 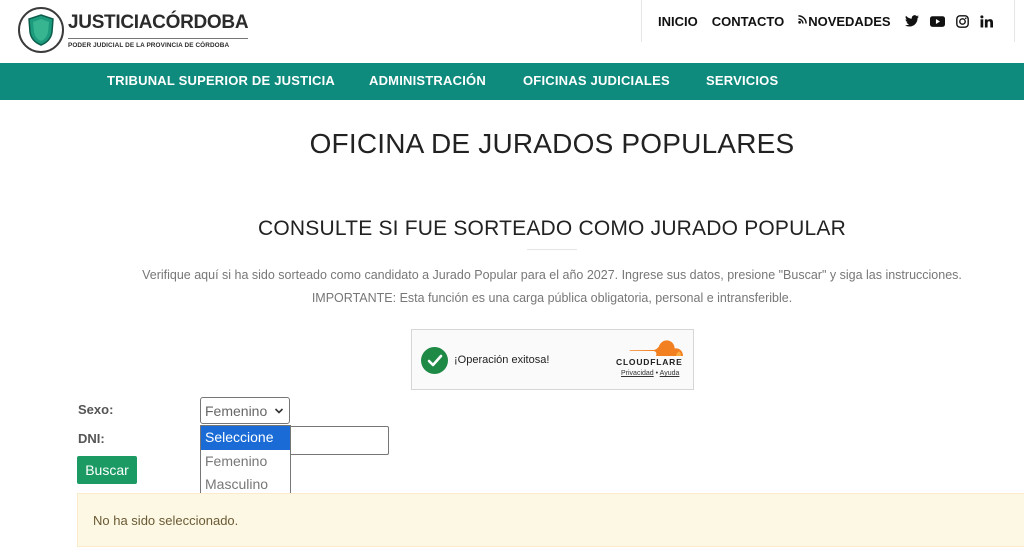 I want to click on nav-link-inicio: INICIO, so click(x=678, y=21).